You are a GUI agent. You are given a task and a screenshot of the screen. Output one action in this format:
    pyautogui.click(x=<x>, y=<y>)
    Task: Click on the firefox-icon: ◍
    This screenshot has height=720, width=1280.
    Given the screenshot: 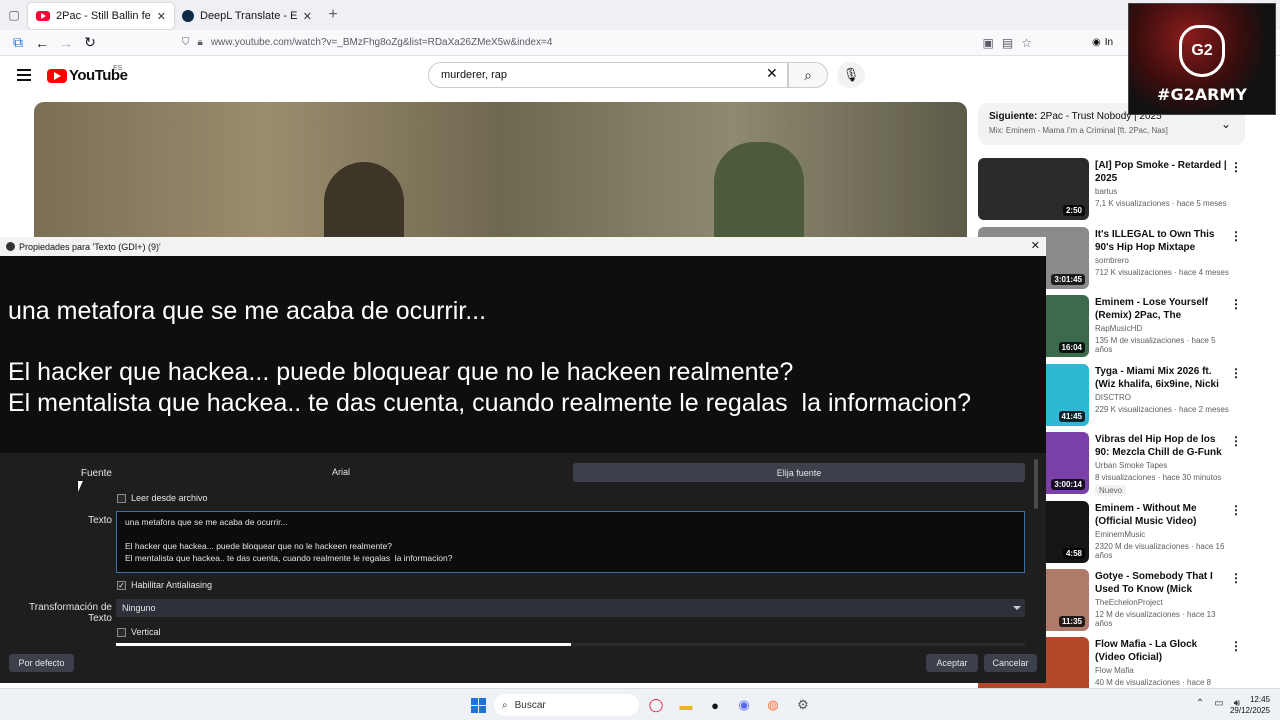 What is the action you would take?
    pyautogui.click(x=773, y=705)
    